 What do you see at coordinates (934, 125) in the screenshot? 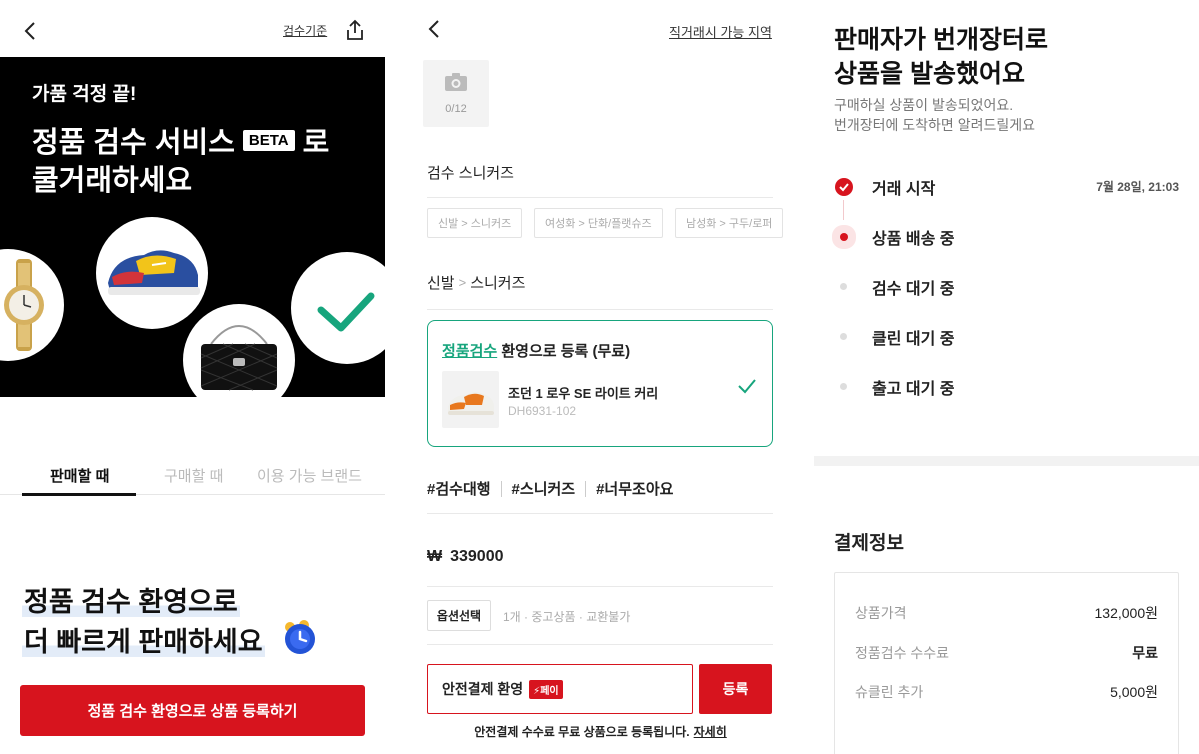
I see `status-subtitle-2: 번개장터에 도착하면 알려드릴게요` at bounding box center [934, 125].